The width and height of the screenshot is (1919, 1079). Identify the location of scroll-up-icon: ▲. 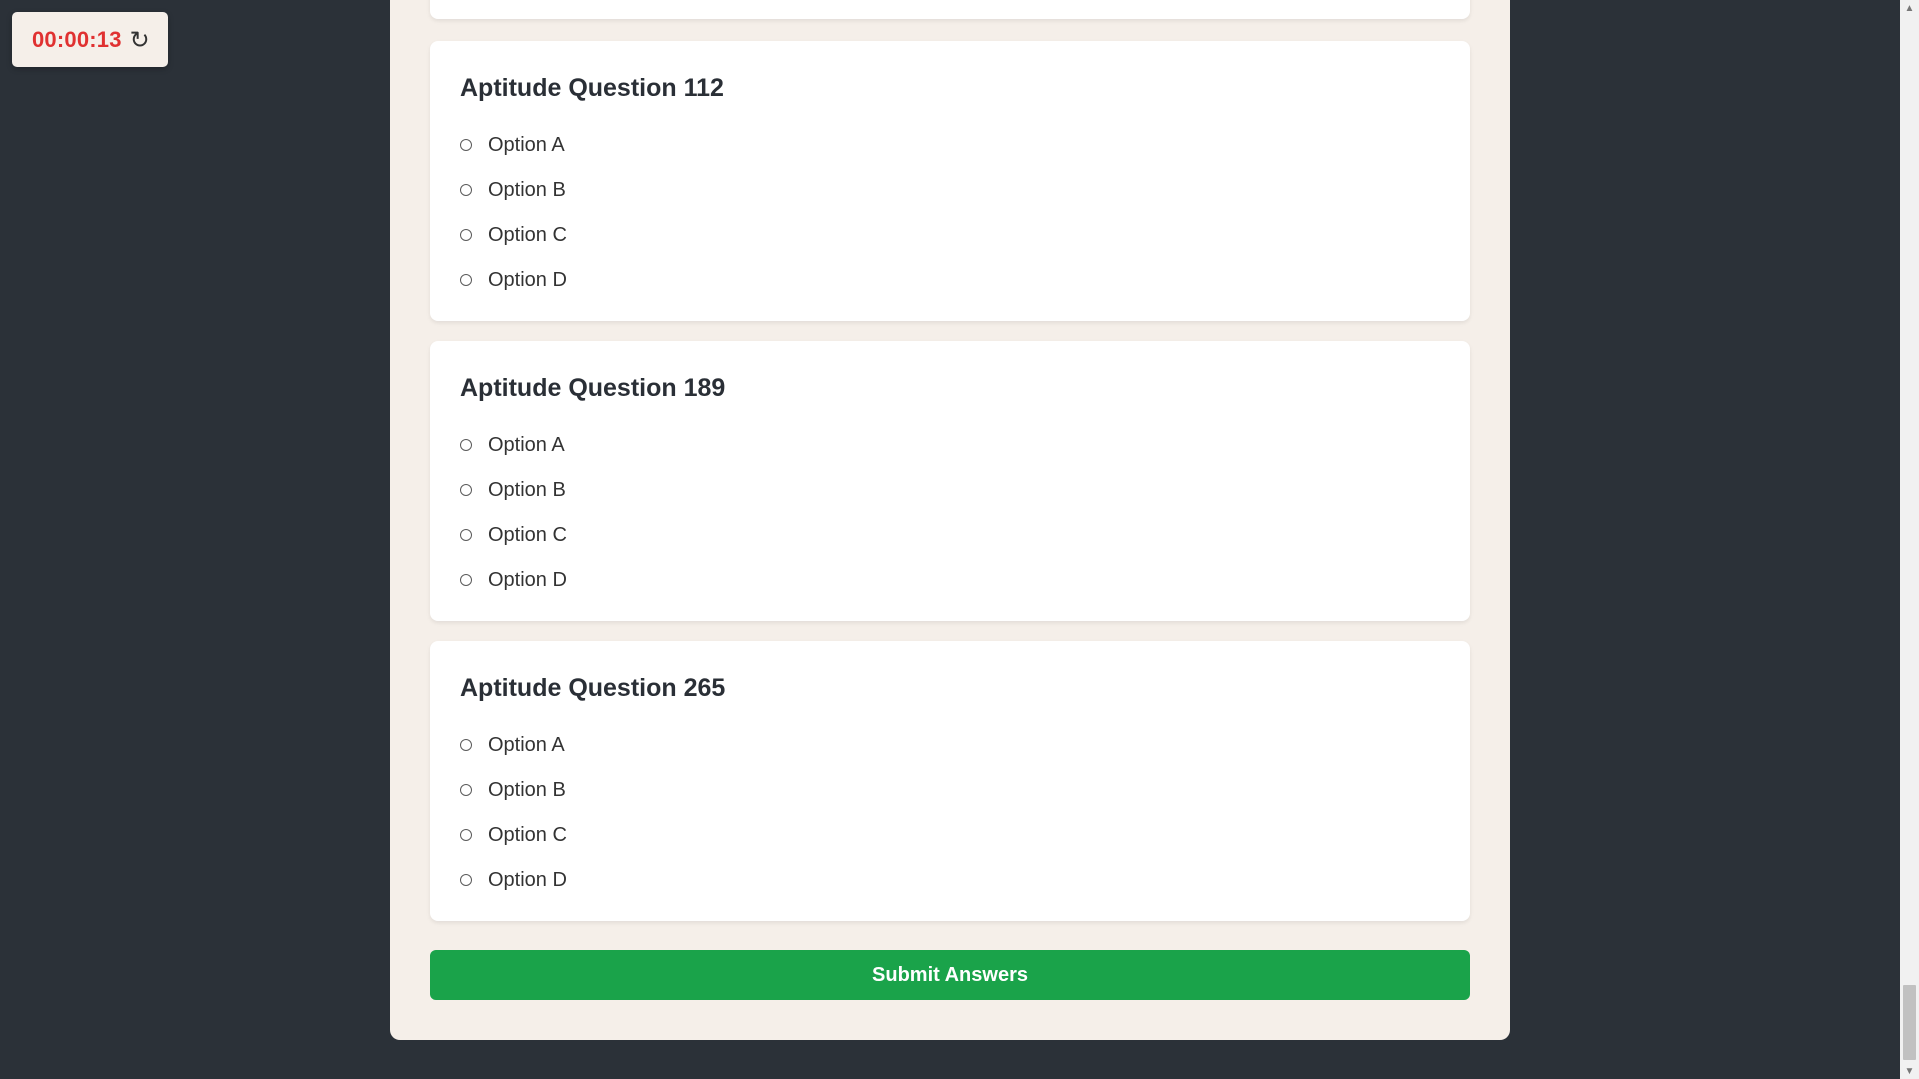
(1909, 8).